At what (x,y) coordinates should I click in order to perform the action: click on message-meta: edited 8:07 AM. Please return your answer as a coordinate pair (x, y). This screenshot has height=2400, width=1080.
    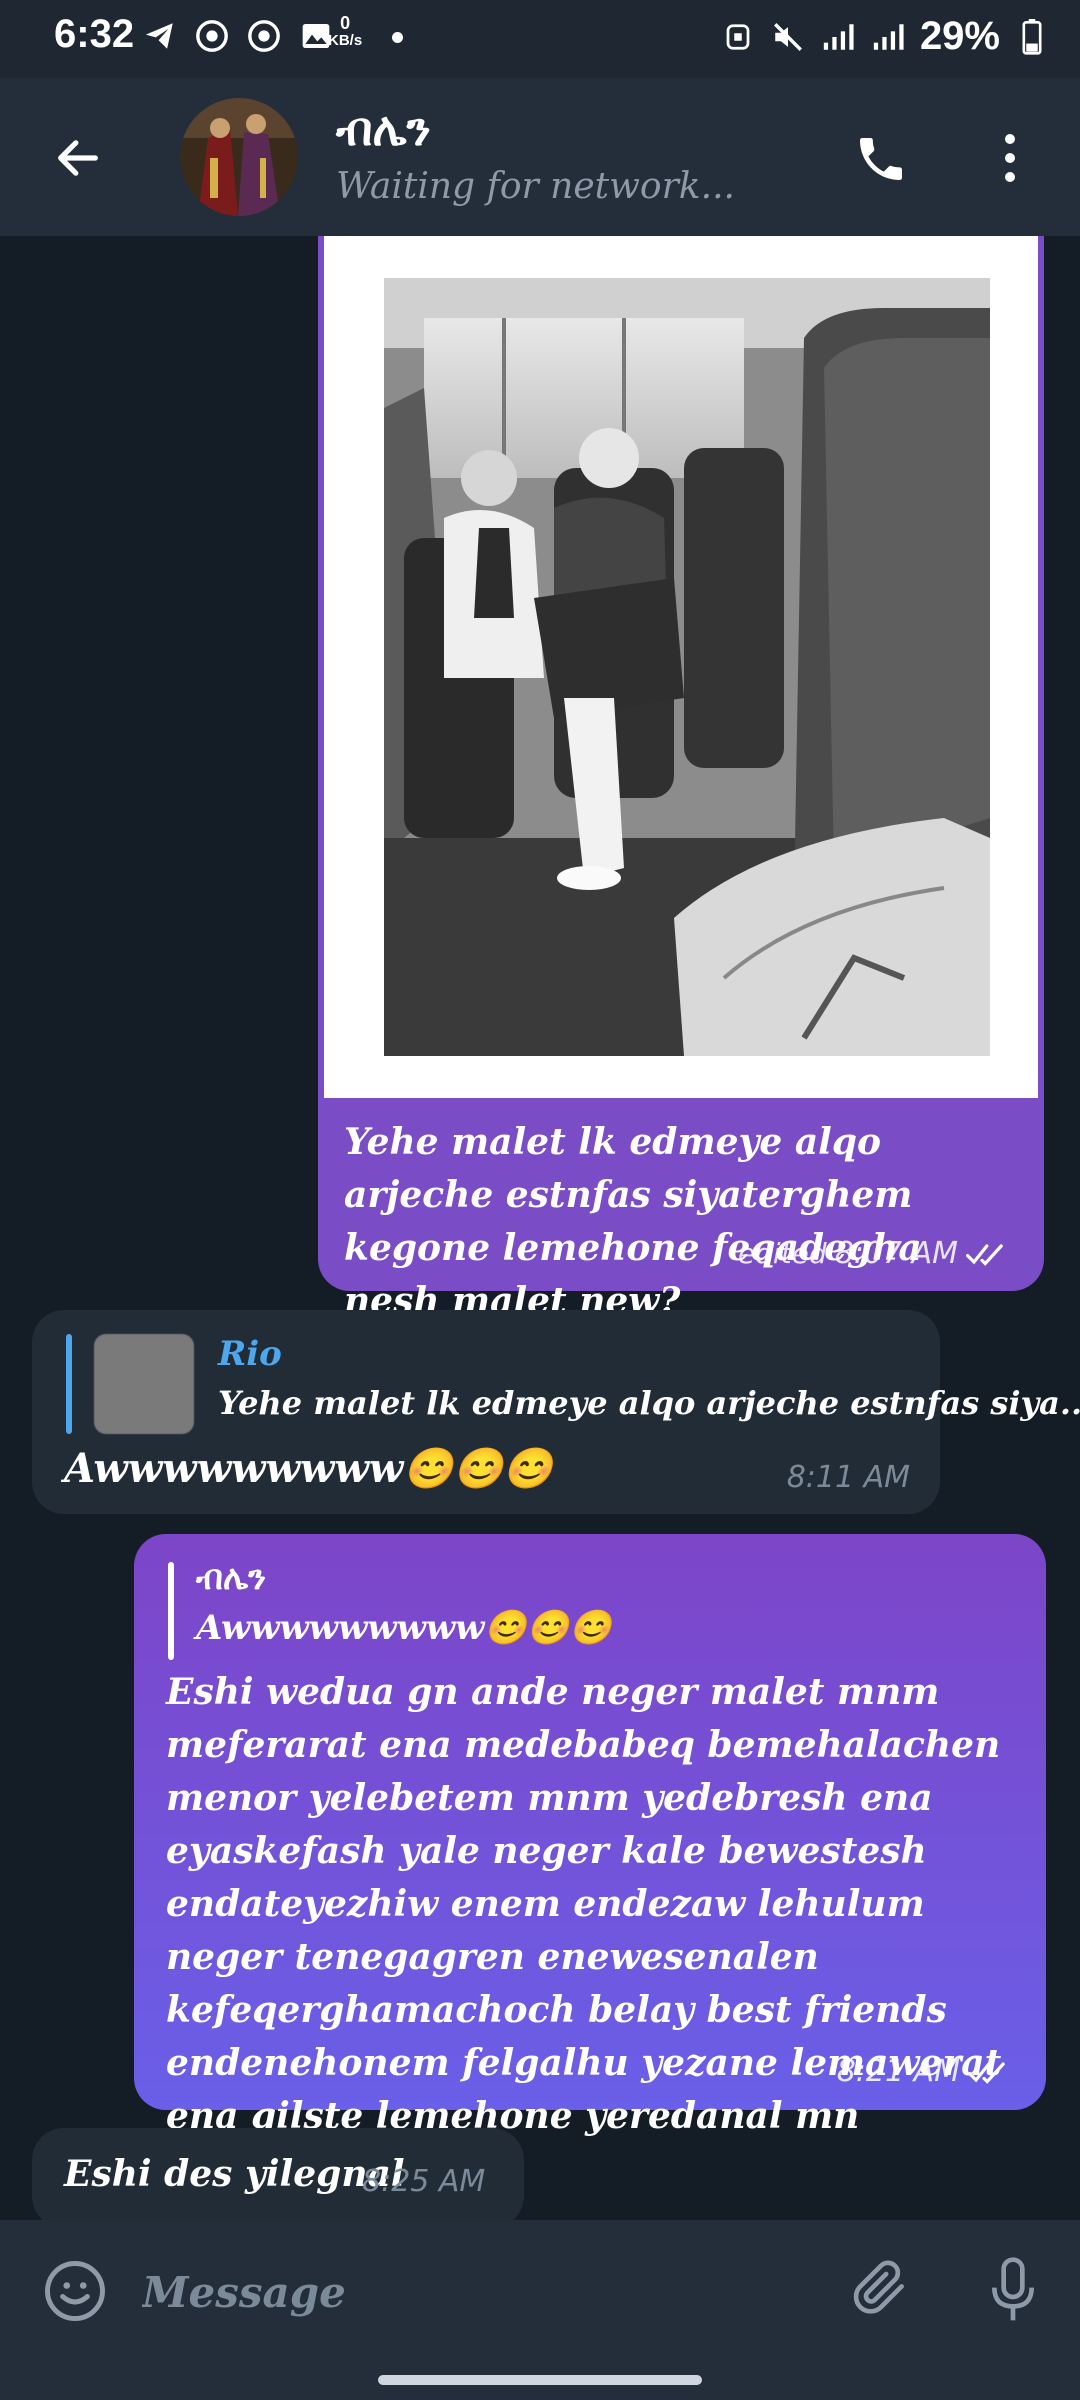
    Looking at the image, I should click on (876, 1253).